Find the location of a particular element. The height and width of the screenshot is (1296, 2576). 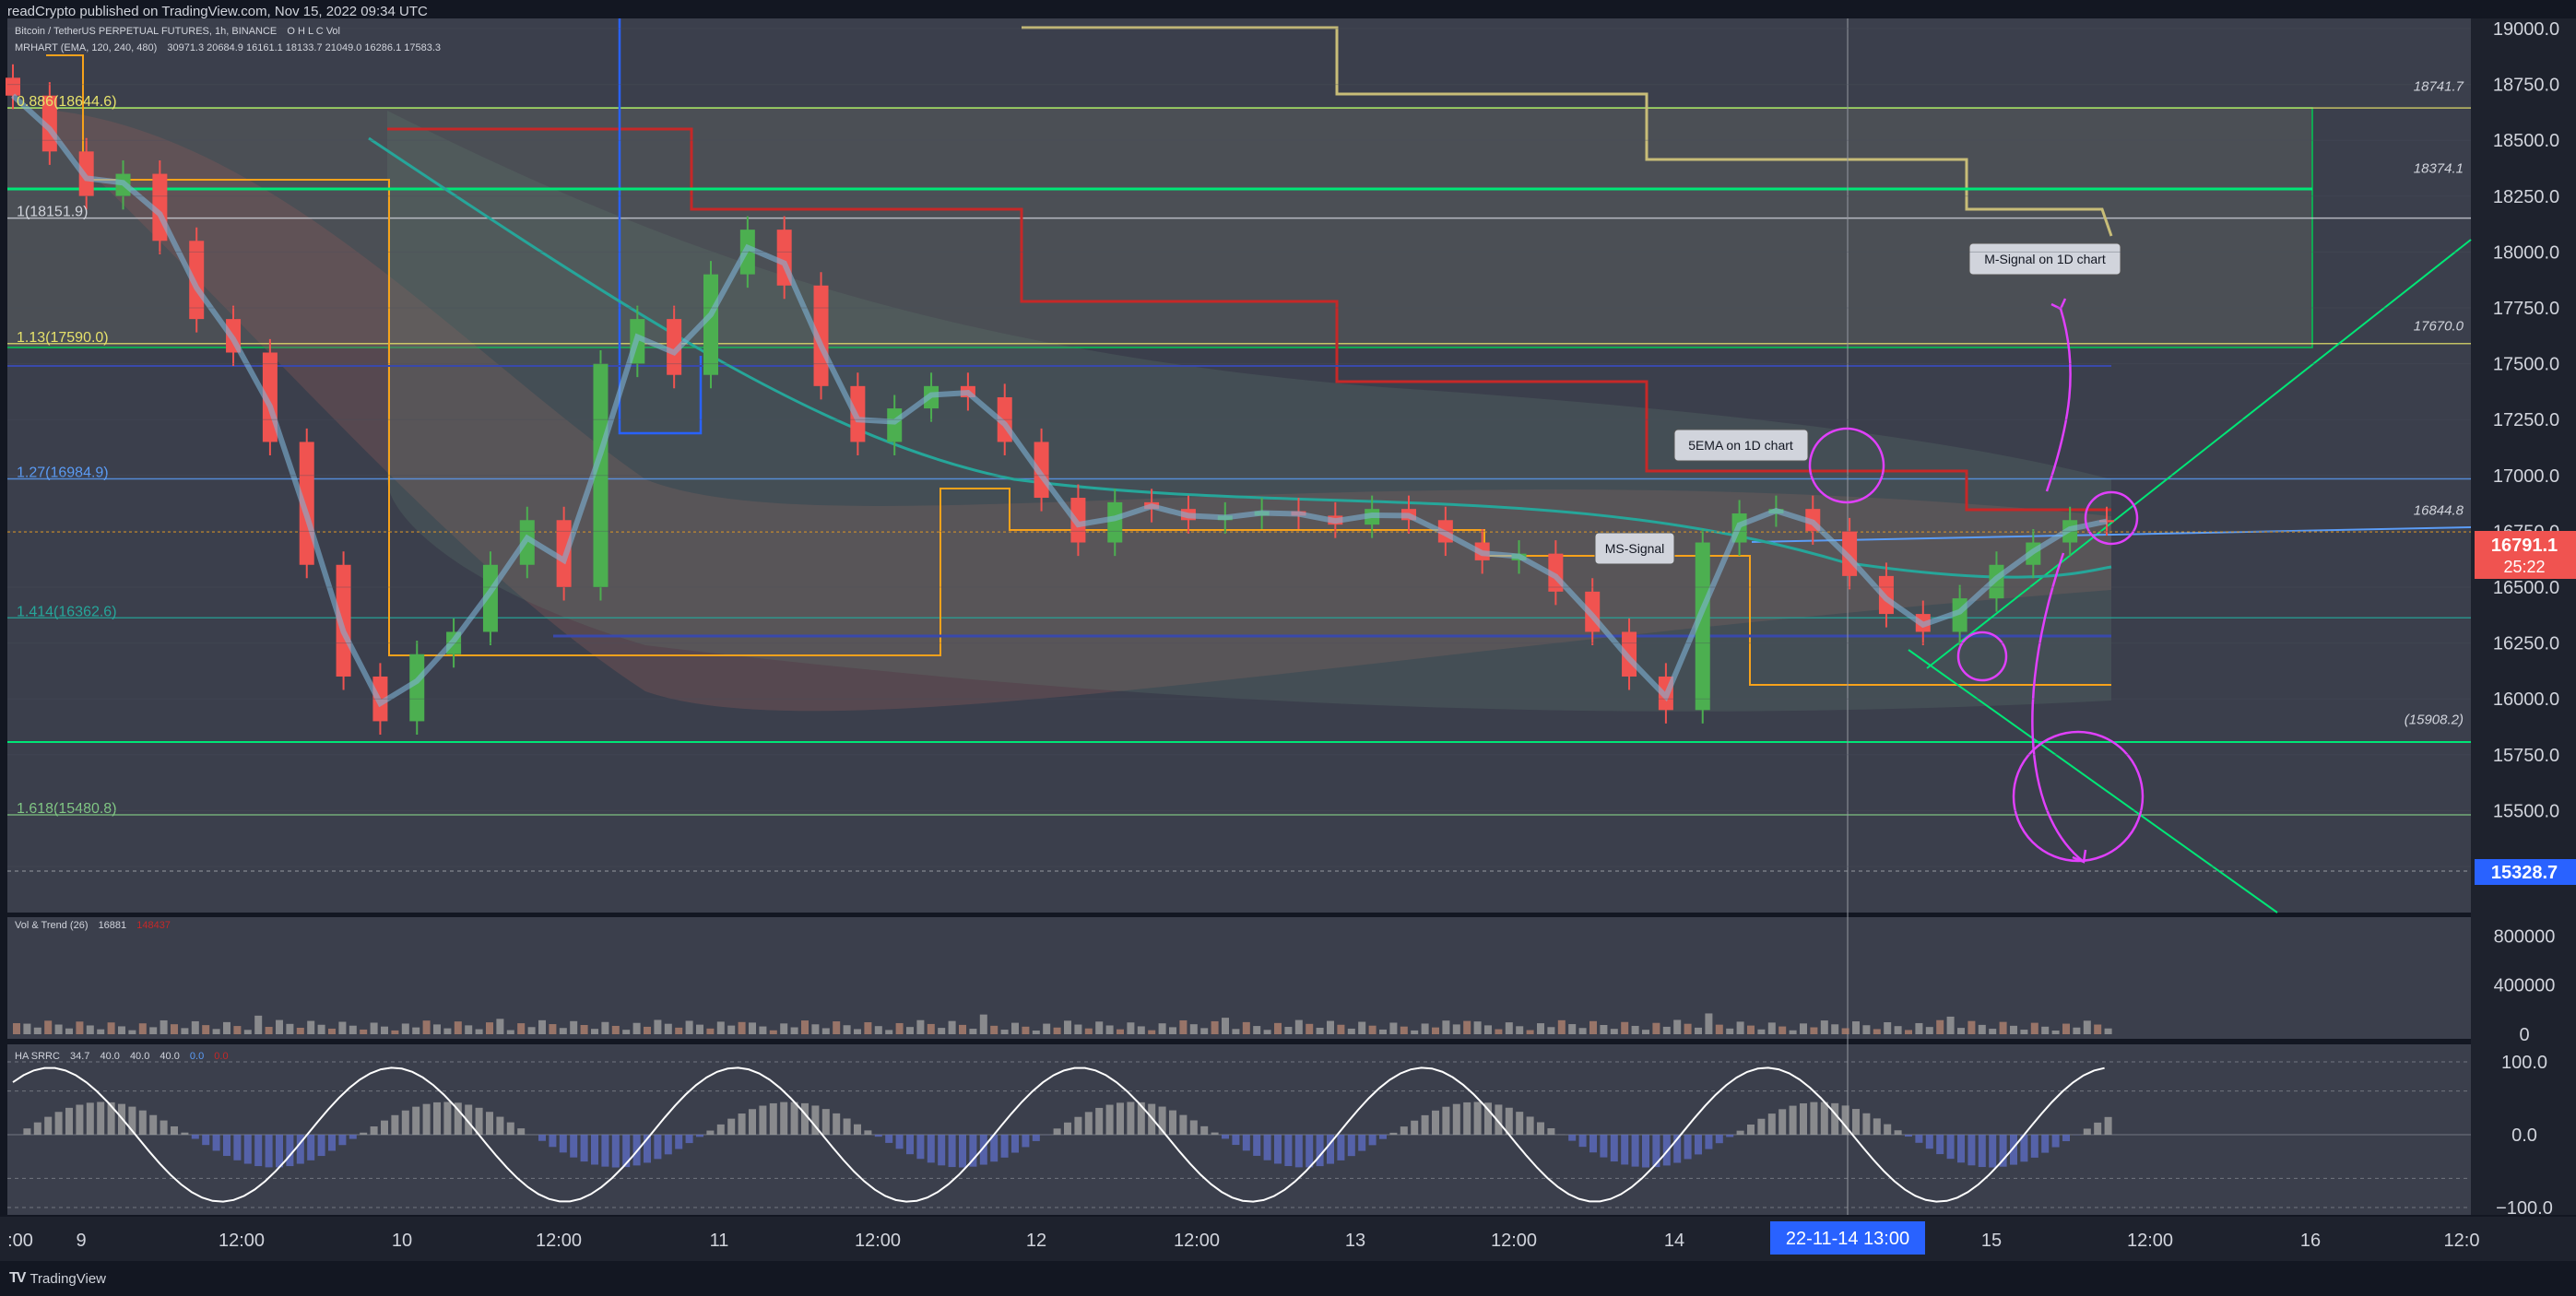

y-tick-label: 17000.0 is located at coordinates (2526, 477).